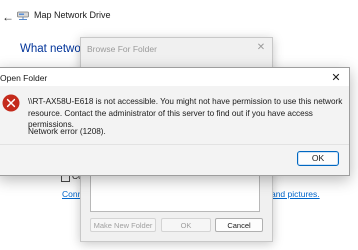  I want to click on error-dialog-title: Open Folder, so click(24, 78).